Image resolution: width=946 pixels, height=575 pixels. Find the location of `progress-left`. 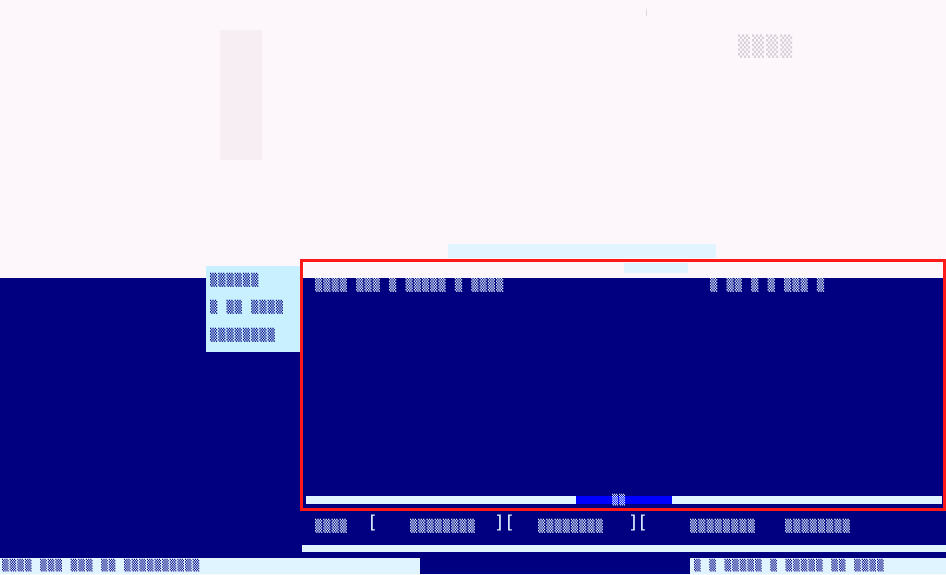

progress-left is located at coordinates (441, 500).